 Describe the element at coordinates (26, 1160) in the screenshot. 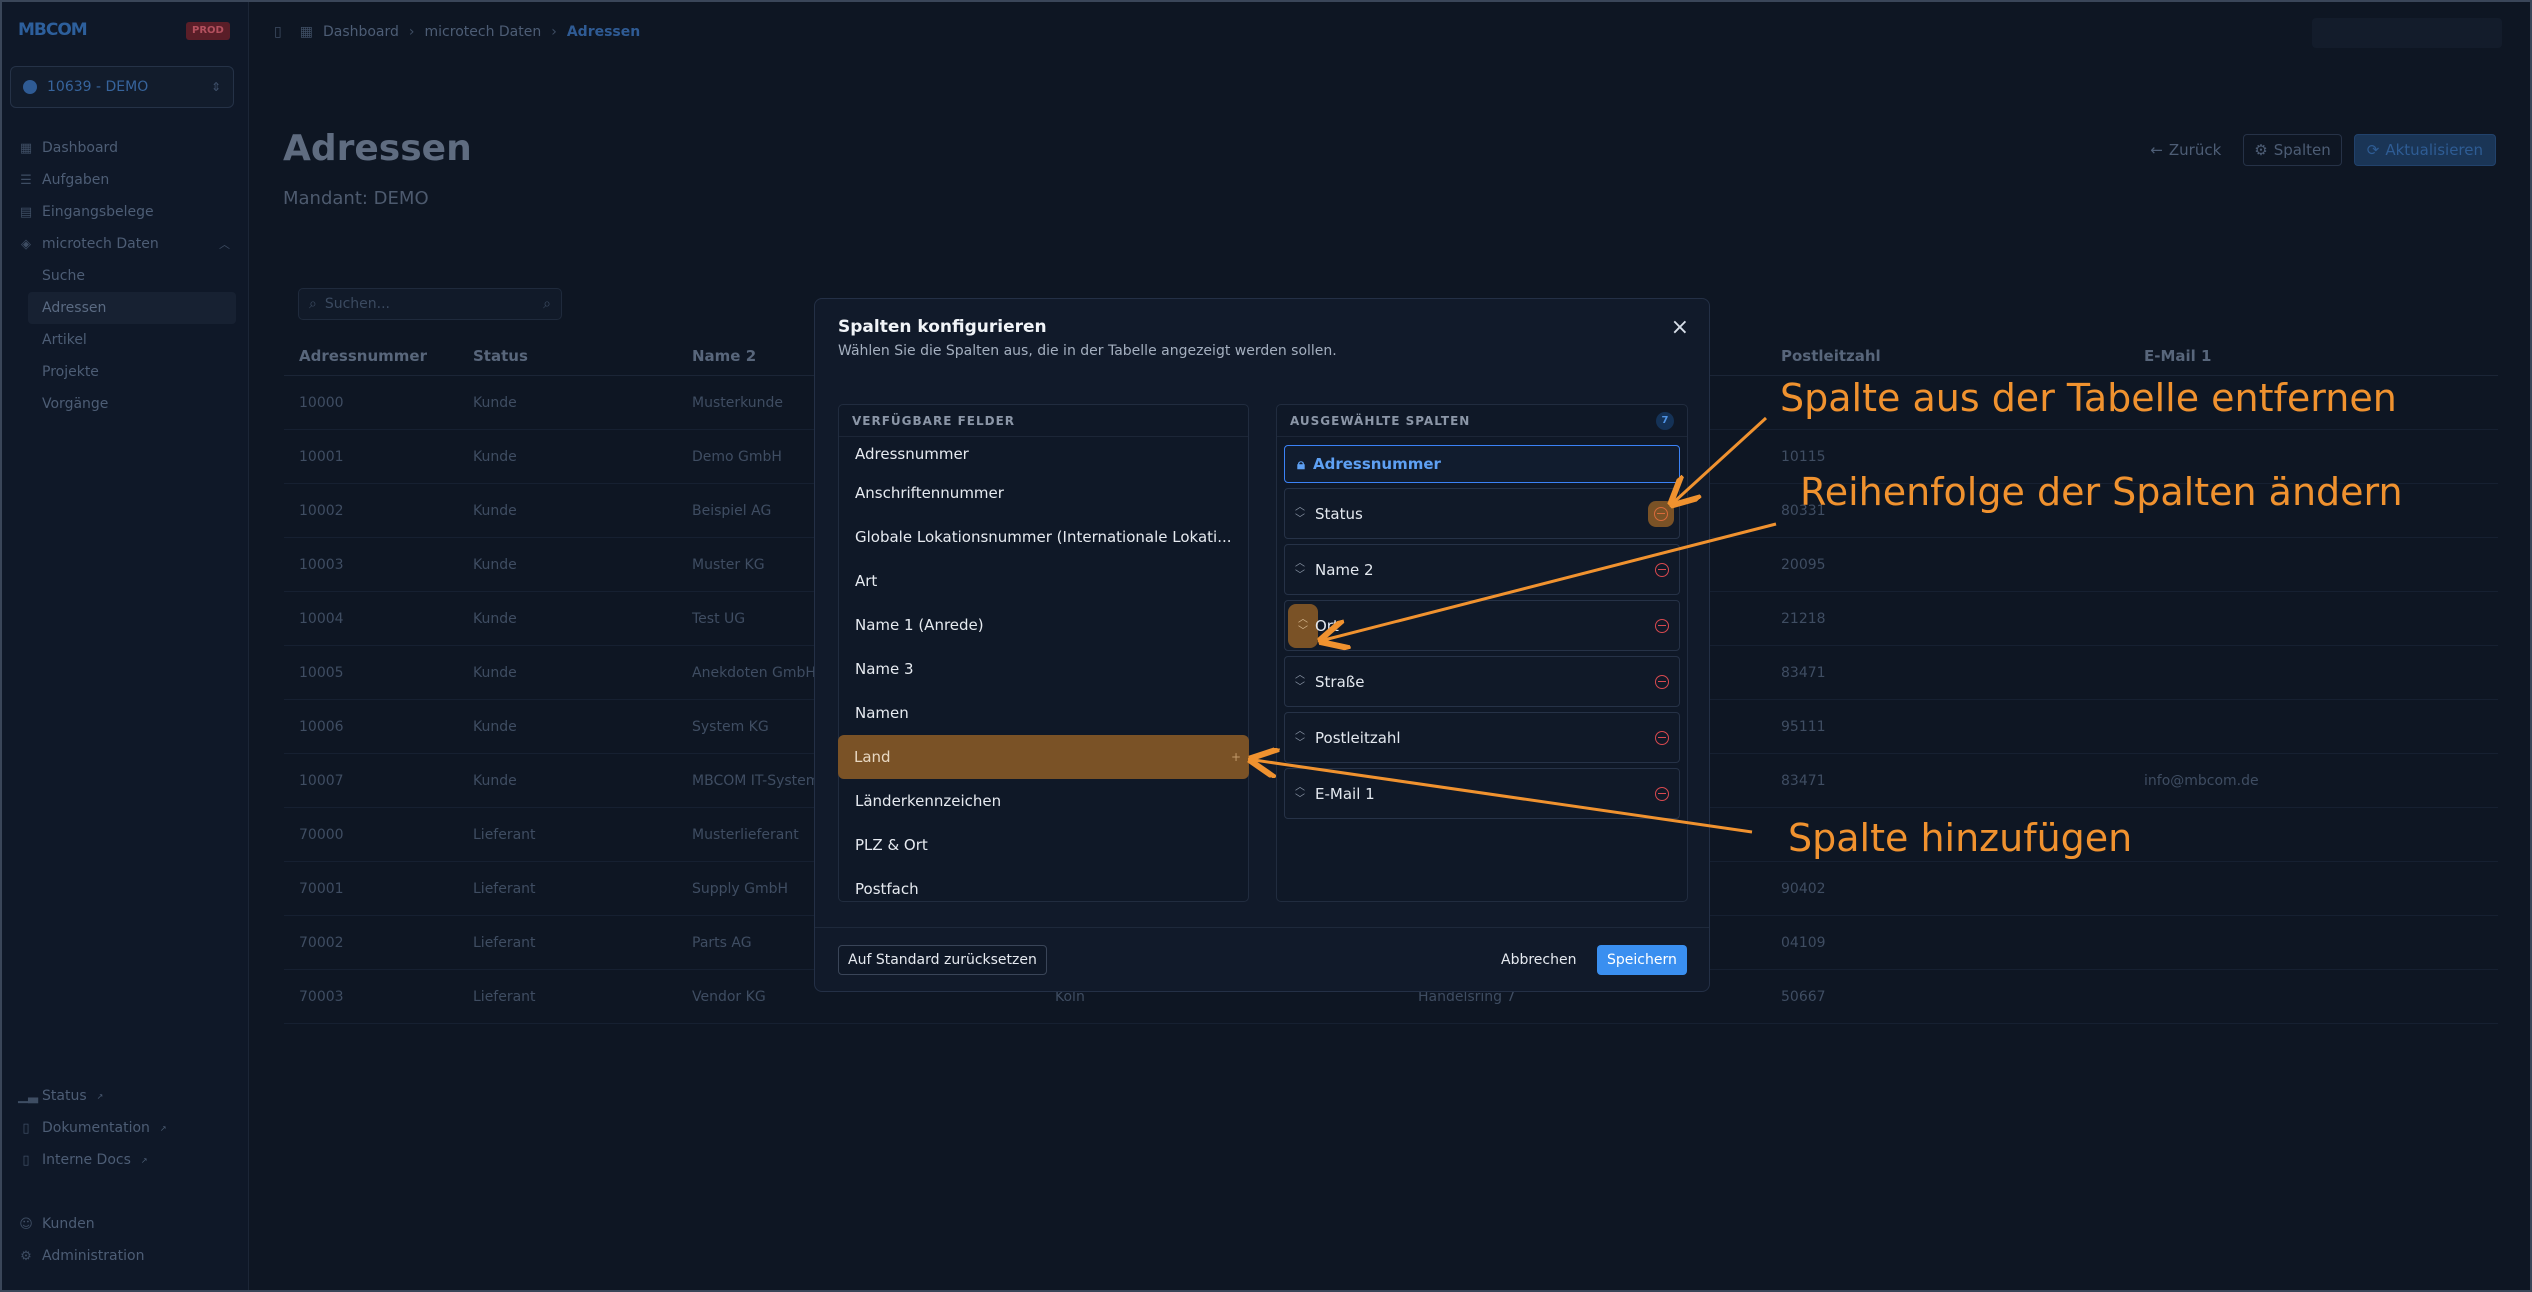

I see `book-icon: ▯` at that location.